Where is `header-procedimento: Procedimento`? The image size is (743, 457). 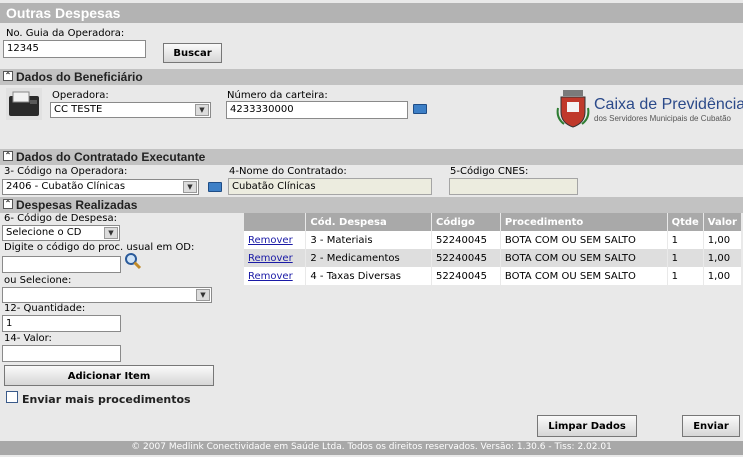 header-procedimento: Procedimento is located at coordinates (584, 222).